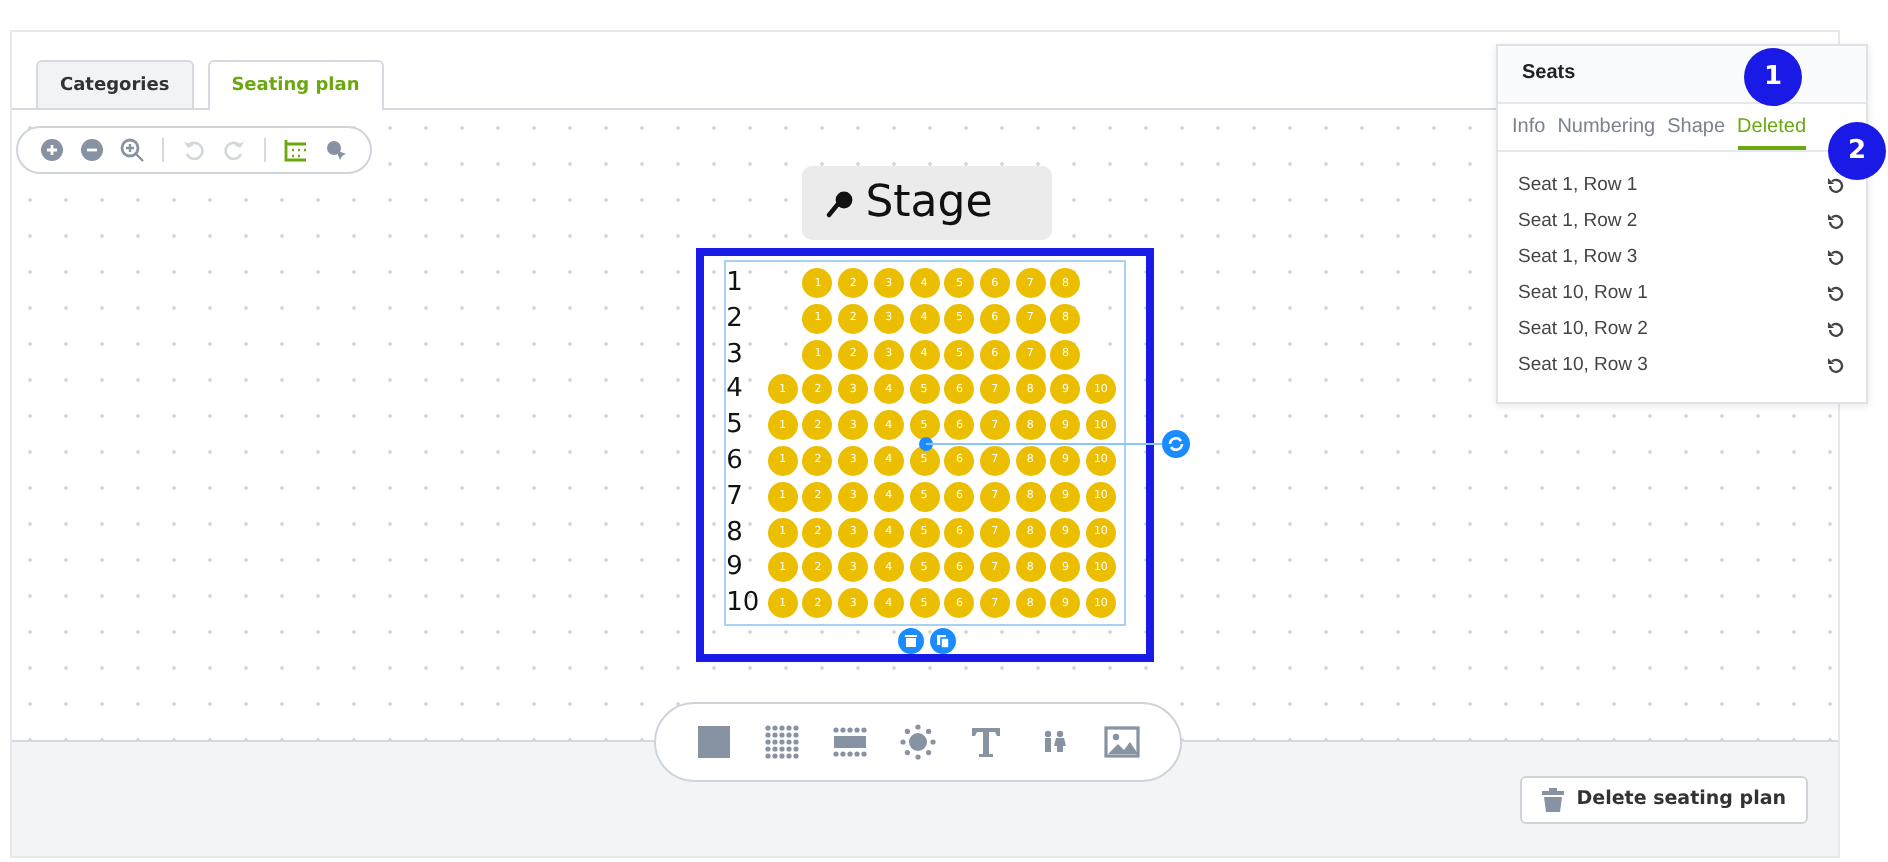  What do you see at coordinates (735, 460) in the screenshot?
I see `row-label: 6` at bounding box center [735, 460].